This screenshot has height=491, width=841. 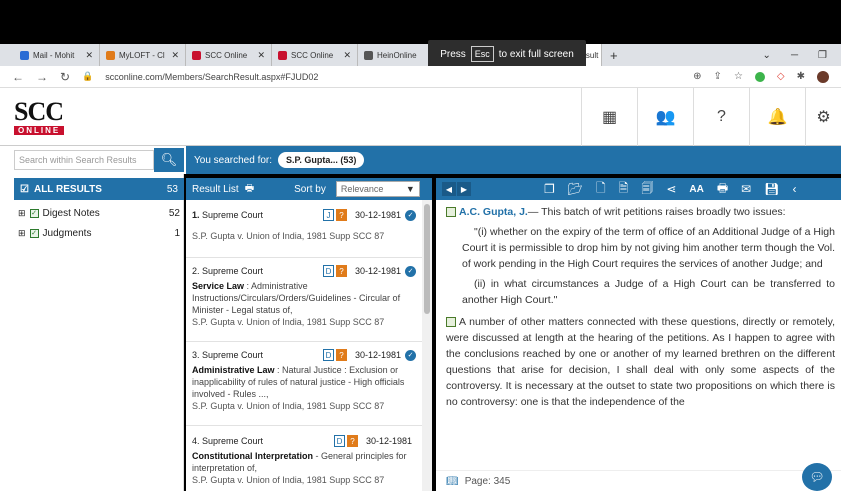 I want to click on logo-text: SCC, so click(x=39, y=111).